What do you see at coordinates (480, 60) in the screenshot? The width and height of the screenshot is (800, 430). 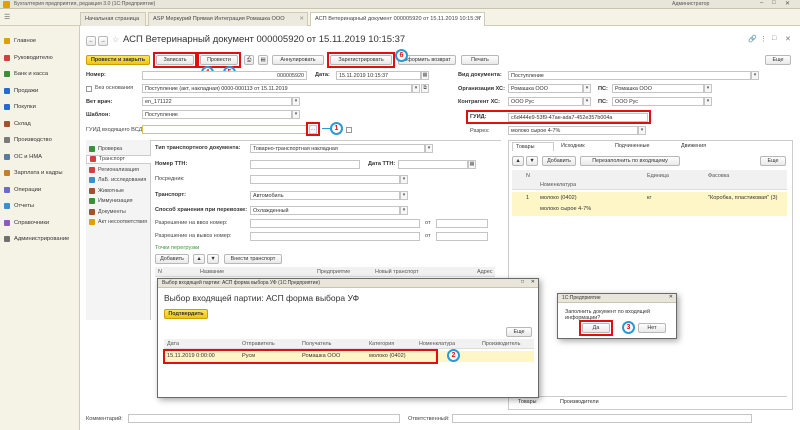 I see `print-button: Печать` at bounding box center [480, 60].